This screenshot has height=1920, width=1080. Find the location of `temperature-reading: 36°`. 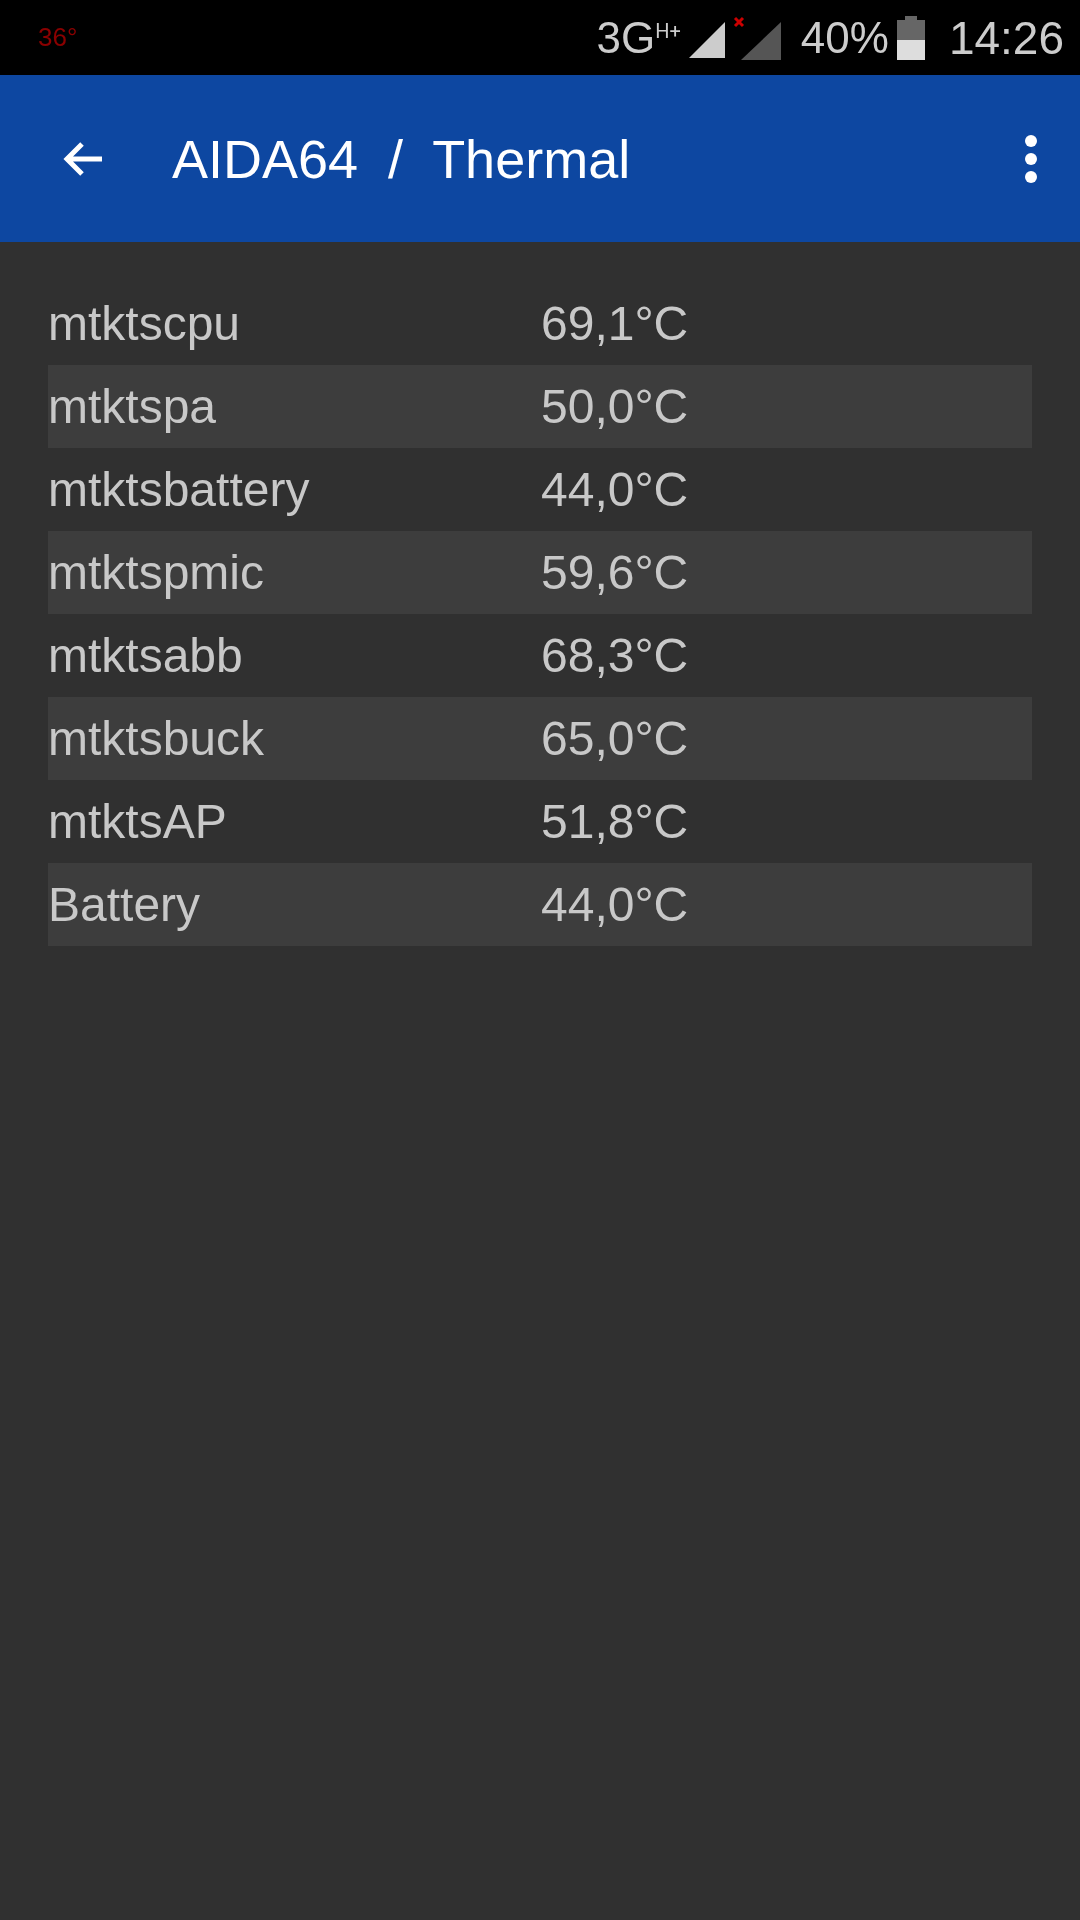

temperature-reading: 36° is located at coordinates (58, 37).